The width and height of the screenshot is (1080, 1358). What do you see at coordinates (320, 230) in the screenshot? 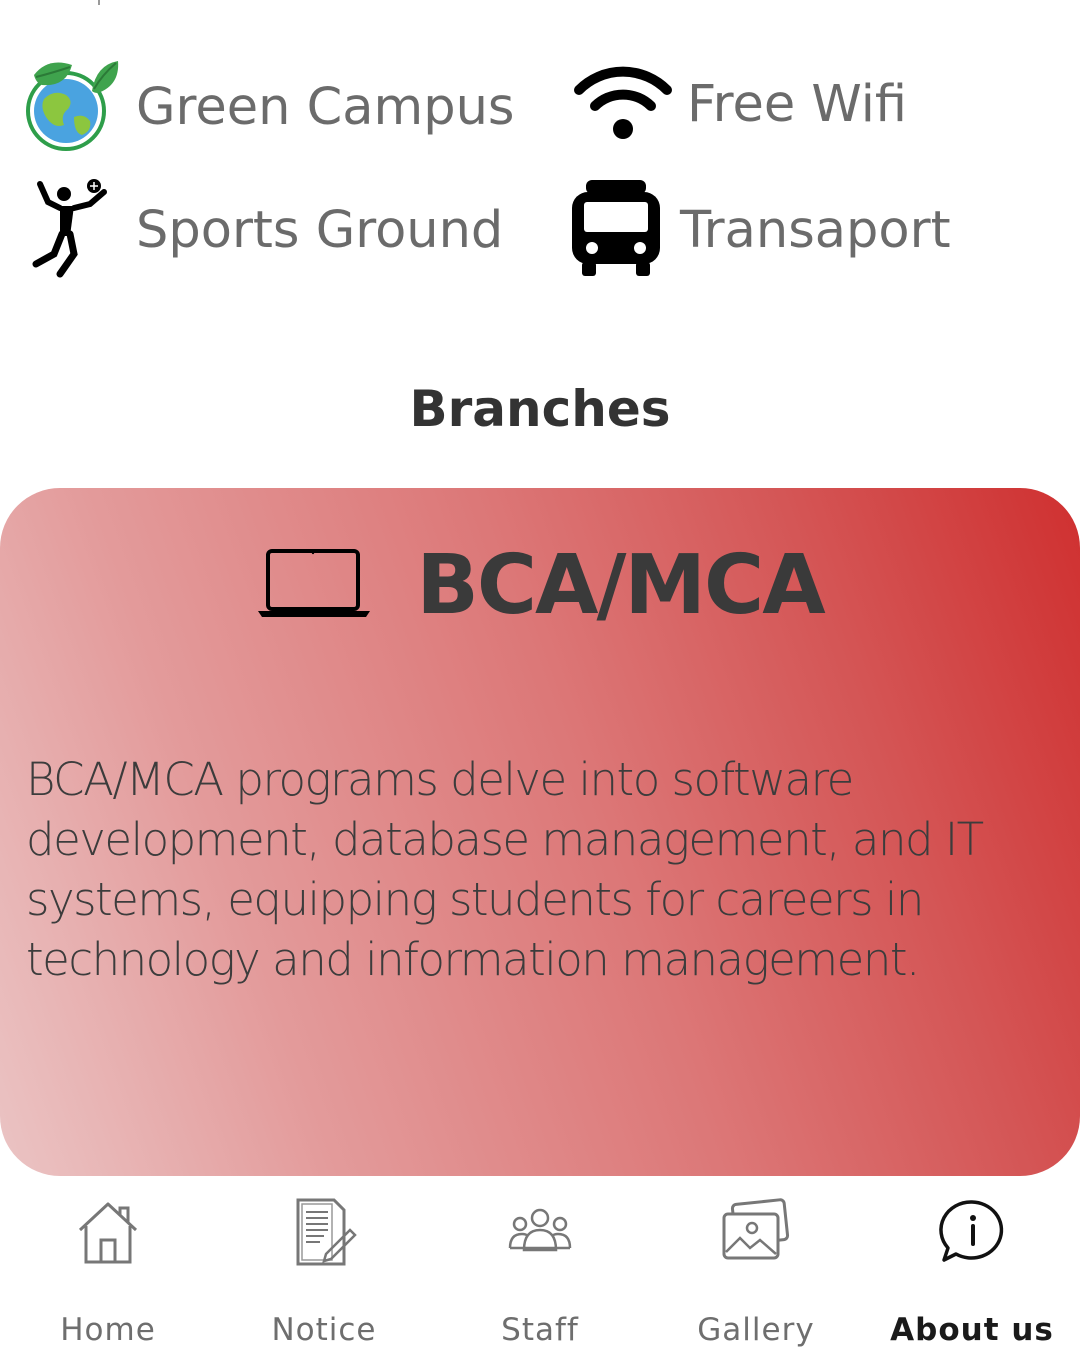
I see `facility-label: Sports Ground` at bounding box center [320, 230].